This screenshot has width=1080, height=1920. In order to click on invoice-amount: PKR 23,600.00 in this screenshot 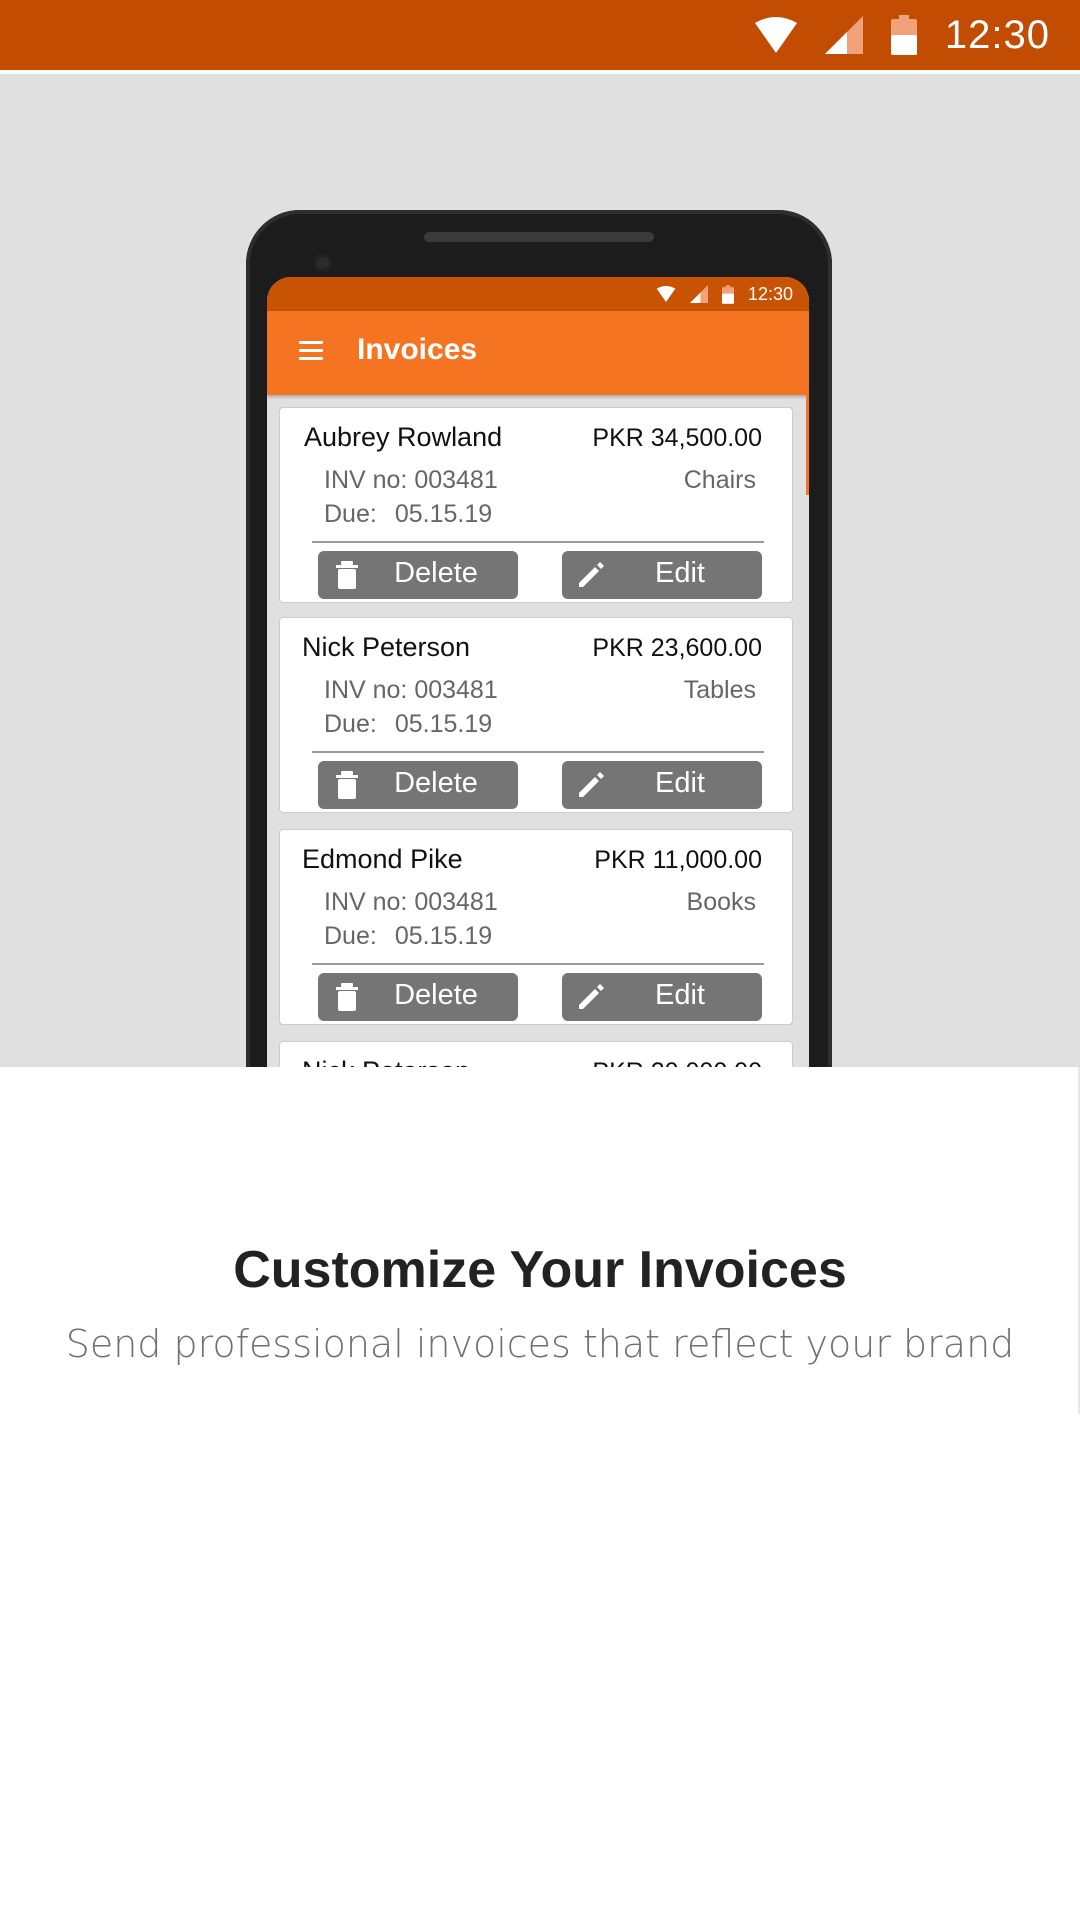, I will do `click(677, 648)`.